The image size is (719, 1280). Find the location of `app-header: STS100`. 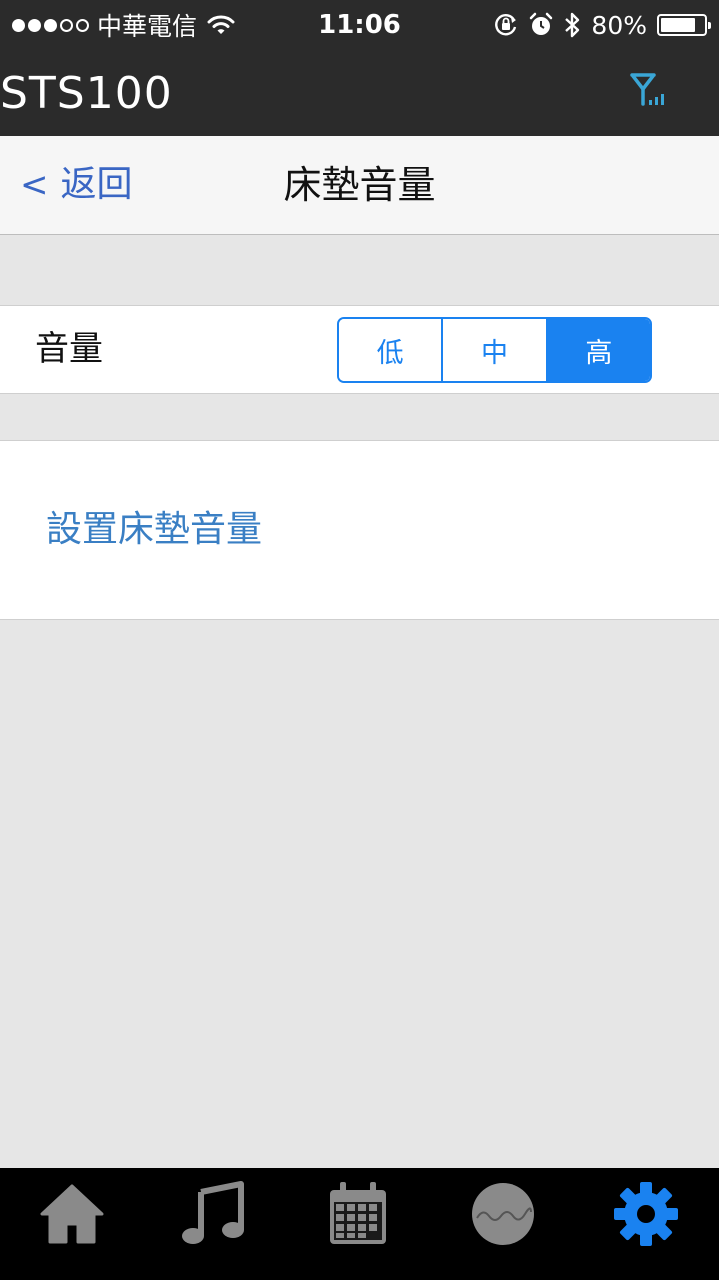

app-header: STS100 is located at coordinates (359, 93).